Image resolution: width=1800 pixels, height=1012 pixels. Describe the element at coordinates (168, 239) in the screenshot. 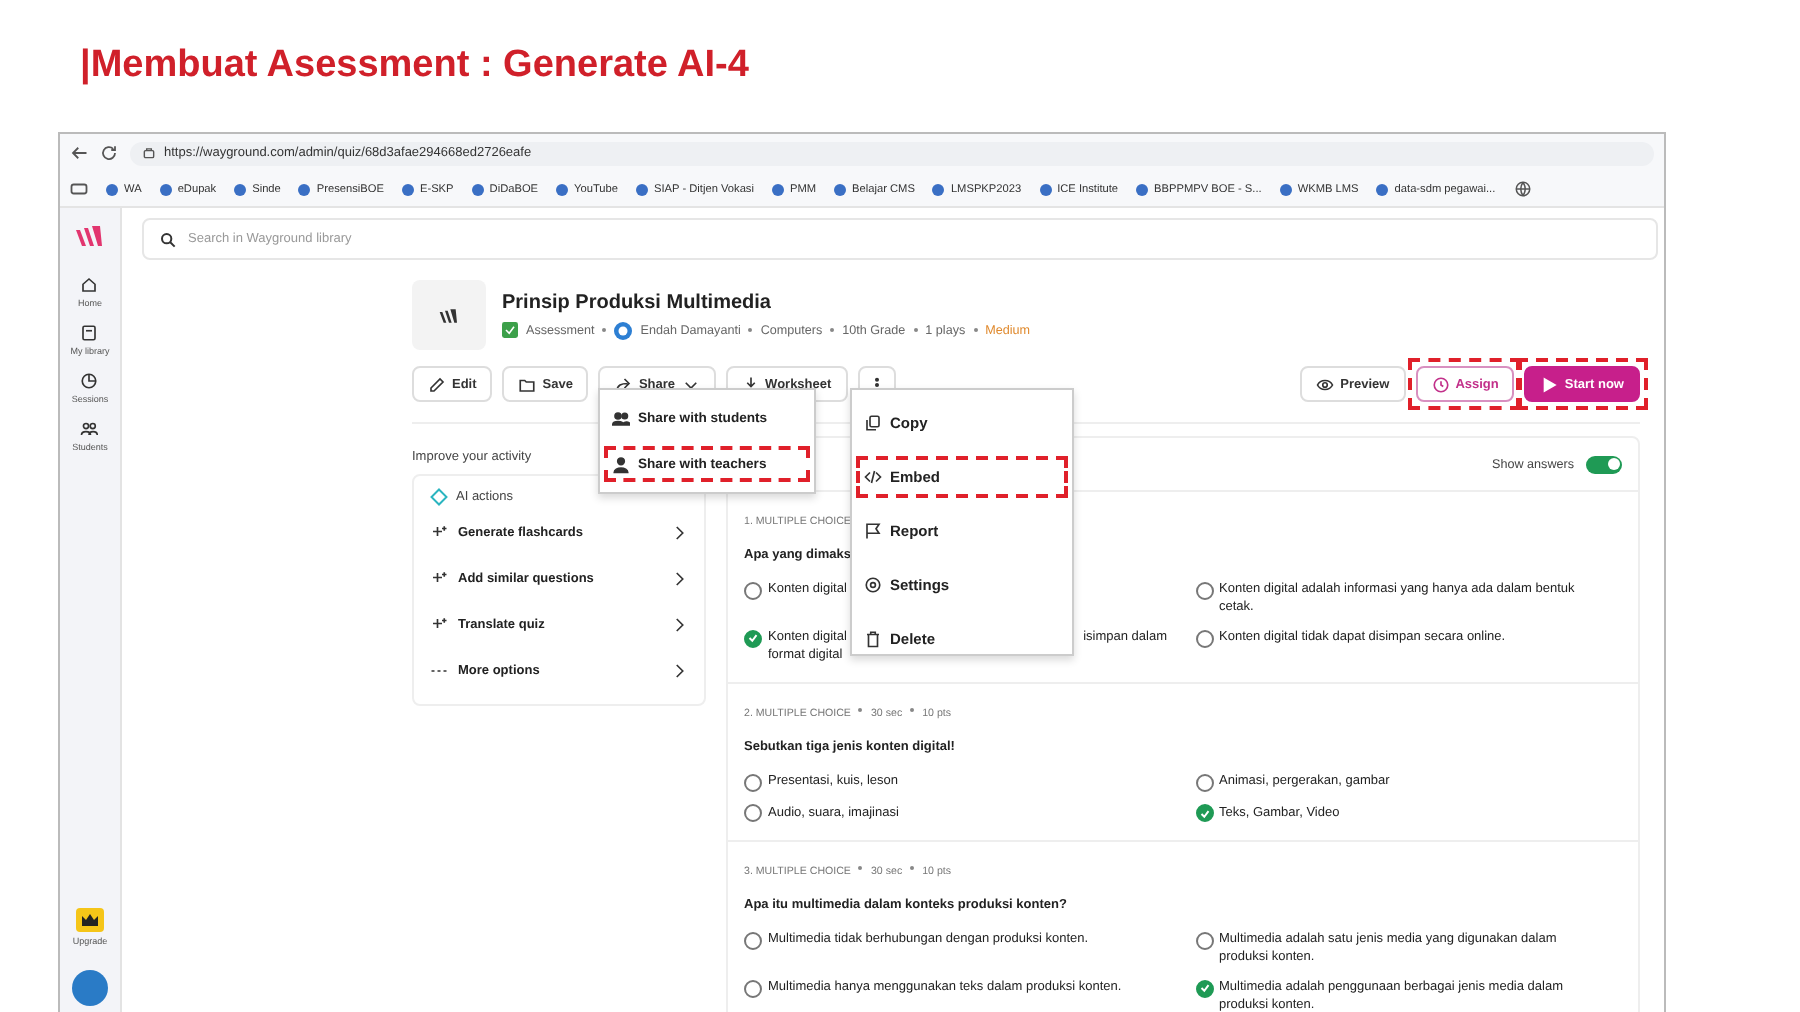

I see `search-icon` at that location.